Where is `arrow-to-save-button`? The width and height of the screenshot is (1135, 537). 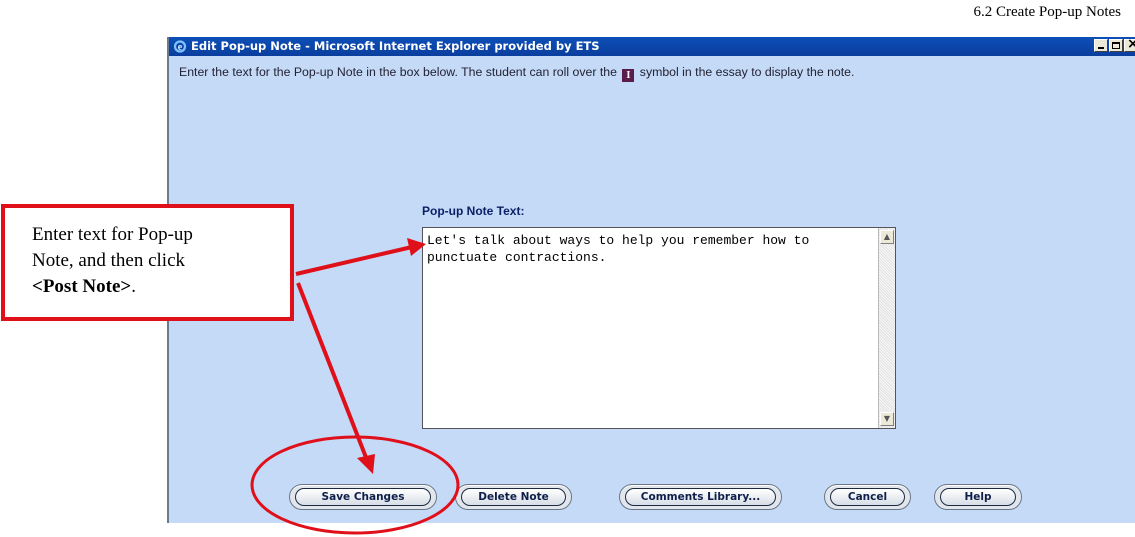 arrow-to-save-button is located at coordinates (332, 371).